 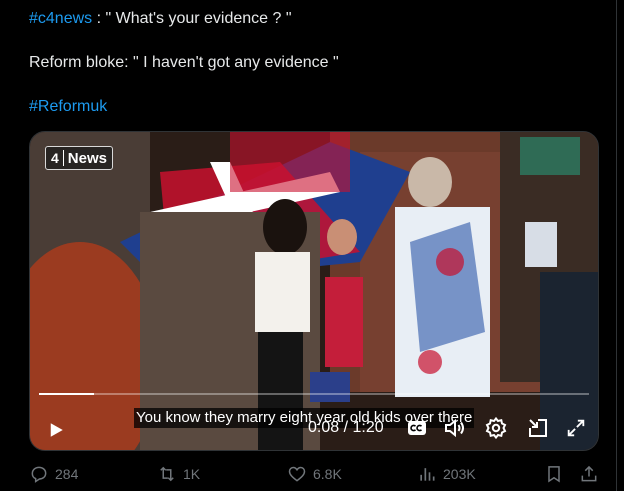 What do you see at coordinates (178, 474) in the screenshot?
I see `repost-button: 1K` at bounding box center [178, 474].